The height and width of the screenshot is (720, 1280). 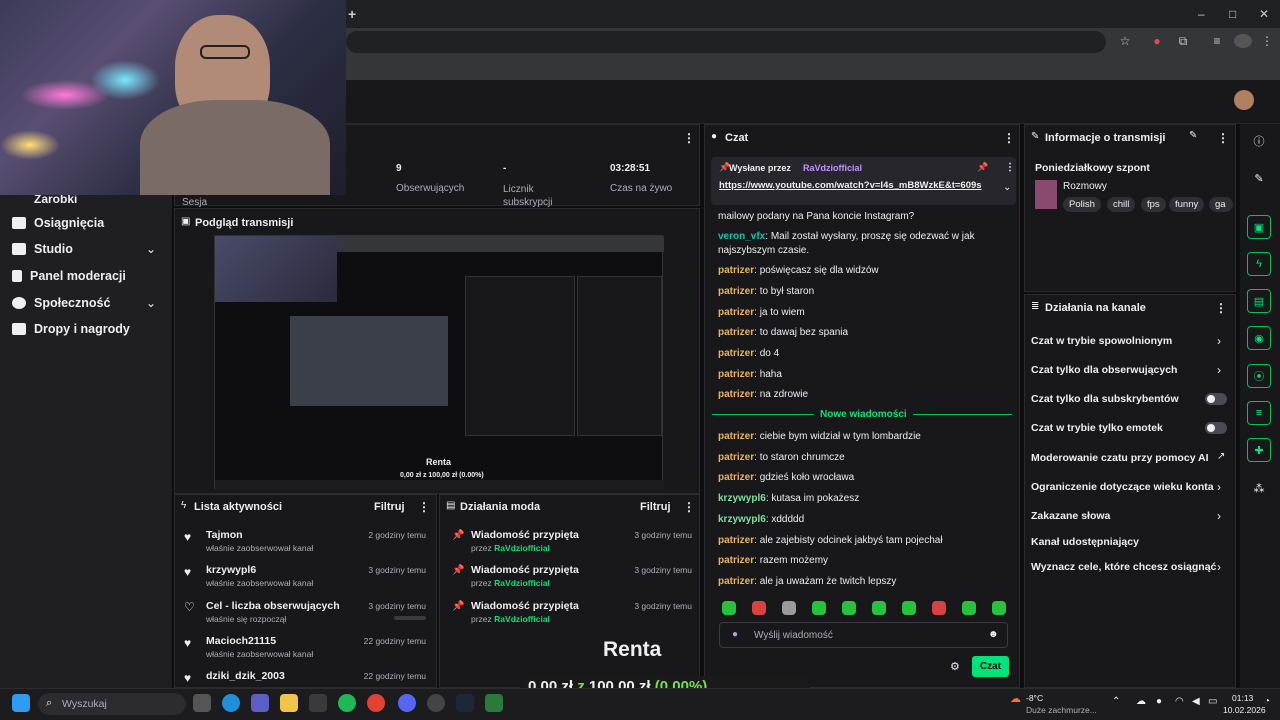 What do you see at coordinates (1259, 338) in the screenshot?
I see `chat-icon: ◉` at bounding box center [1259, 338].